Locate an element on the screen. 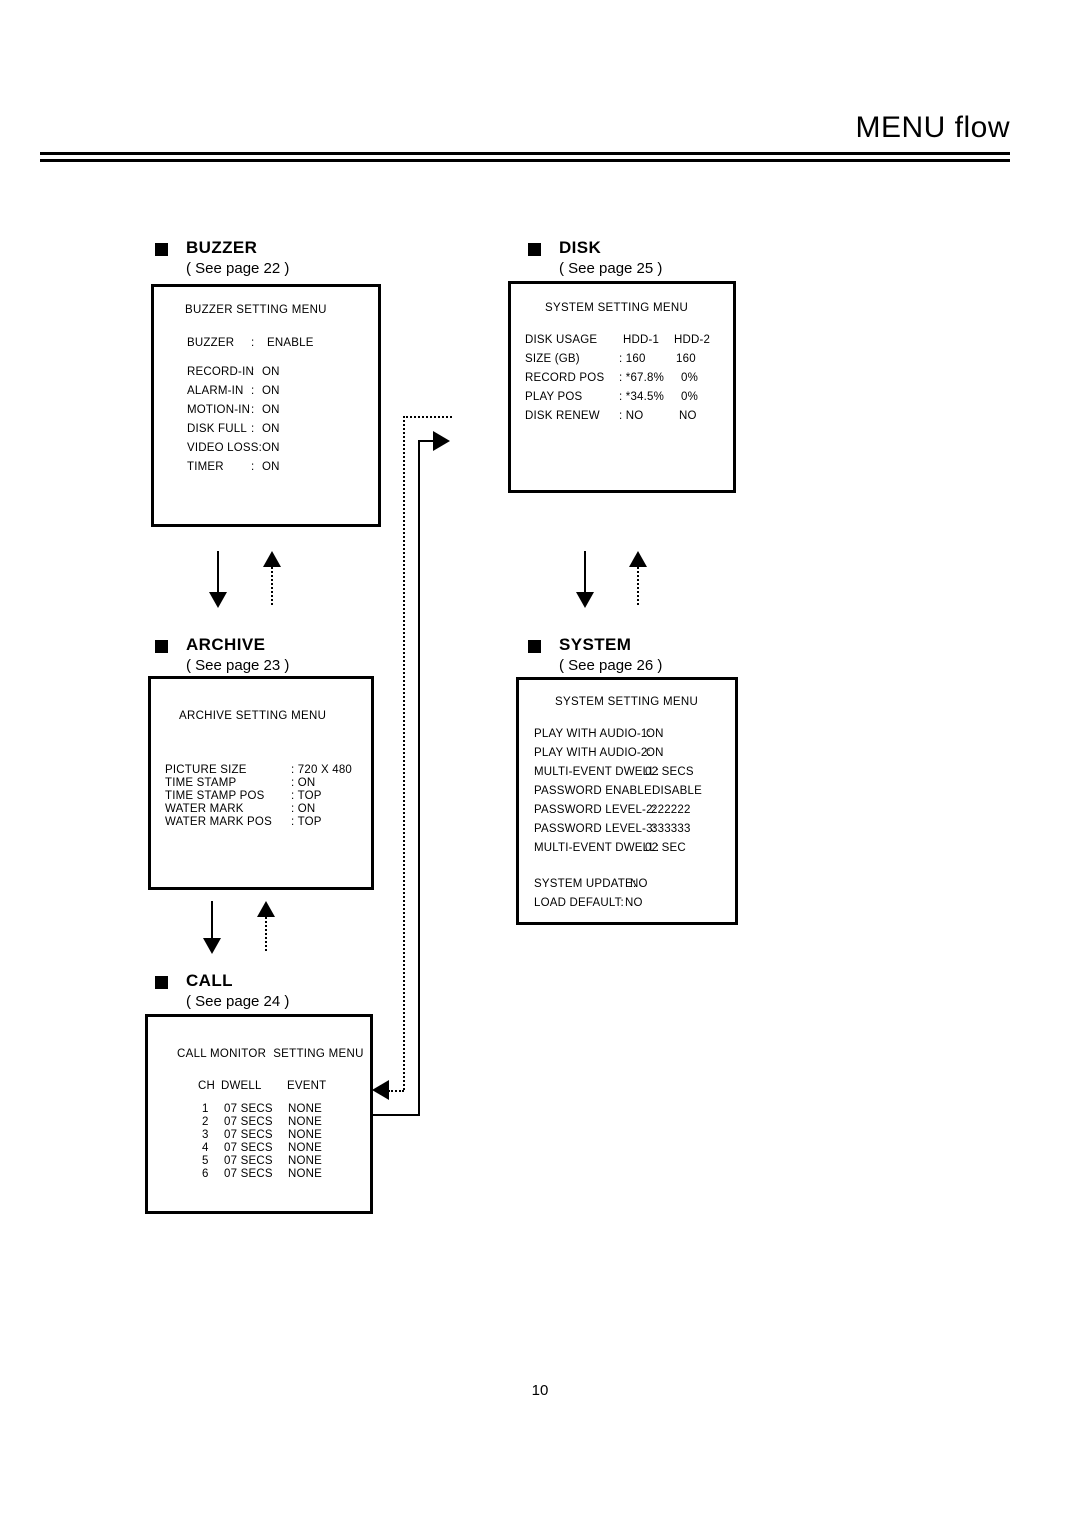  table-cell-ch: 3 is located at coordinates (205, 1135).